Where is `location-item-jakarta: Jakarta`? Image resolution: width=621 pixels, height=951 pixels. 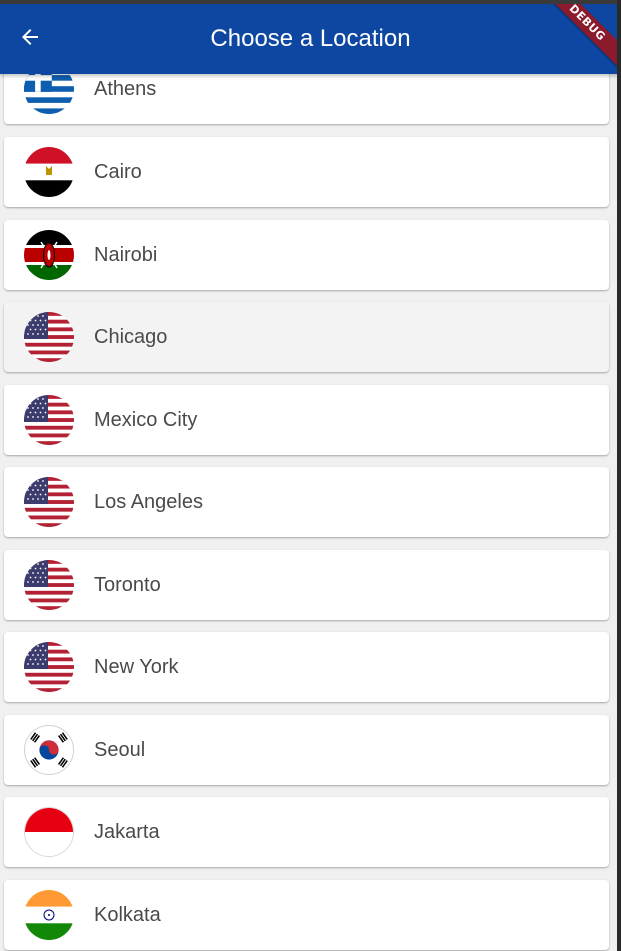 location-item-jakarta: Jakarta is located at coordinates (306, 832).